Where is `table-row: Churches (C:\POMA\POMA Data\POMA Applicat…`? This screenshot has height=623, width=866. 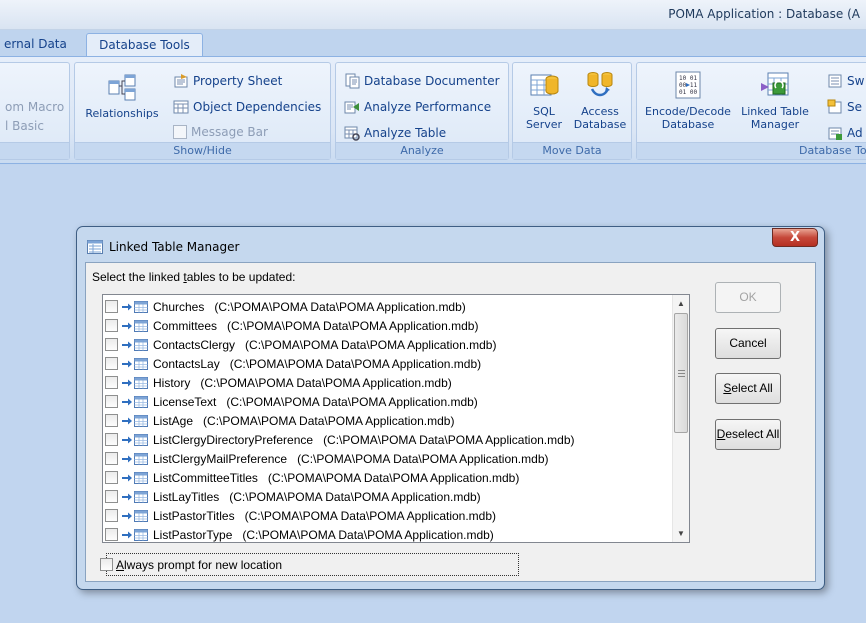 table-row: Churches (C:\POMA\POMA Data\POMA Applicat… is located at coordinates (390, 306).